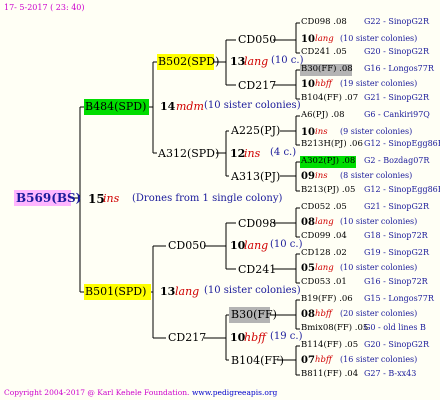  Describe the element at coordinates (256, 245) in the screenshot. I see `cd050-keyword: lang` at that location.